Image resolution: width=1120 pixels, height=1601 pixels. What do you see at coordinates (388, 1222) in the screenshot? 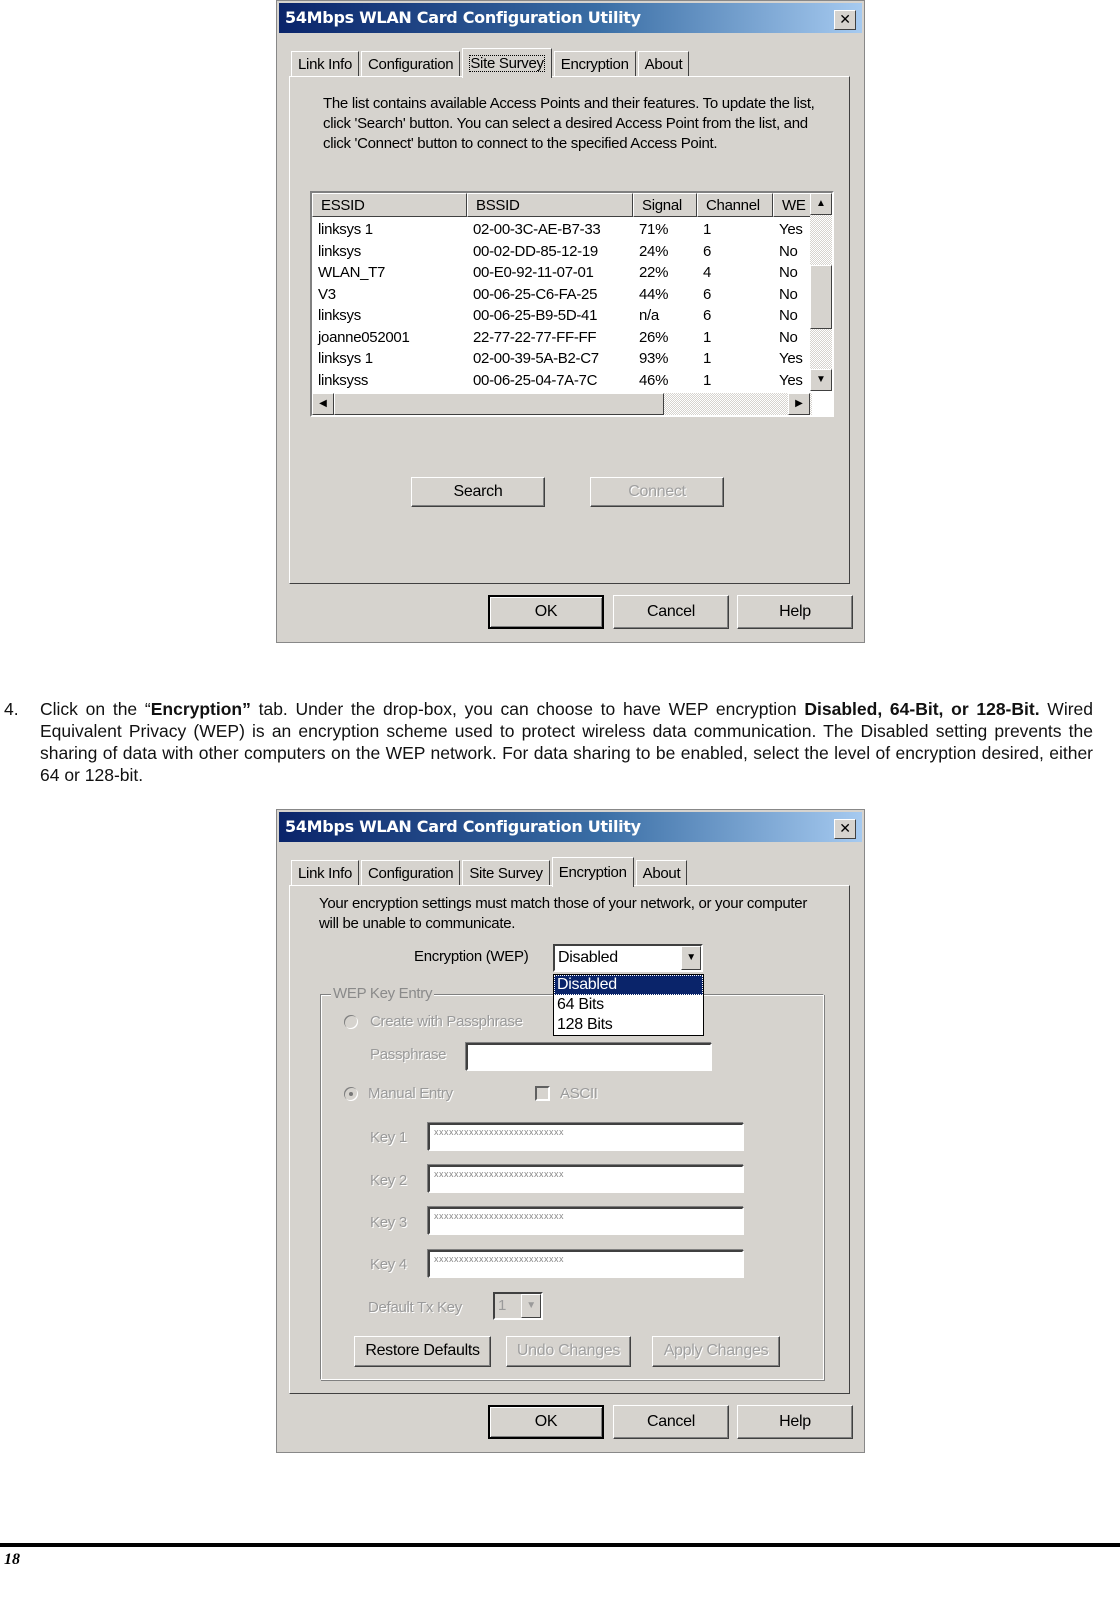
I see `key-3-label: Key 3` at bounding box center [388, 1222].